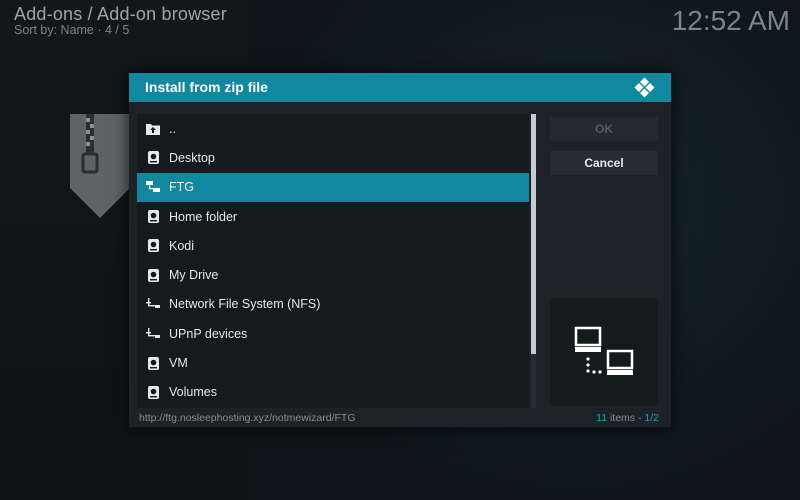 Image resolution: width=800 pixels, height=500 pixels. Describe the element at coordinates (72, 30) in the screenshot. I see `sort-info: Sort by: Name · 4 / 5` at that location.